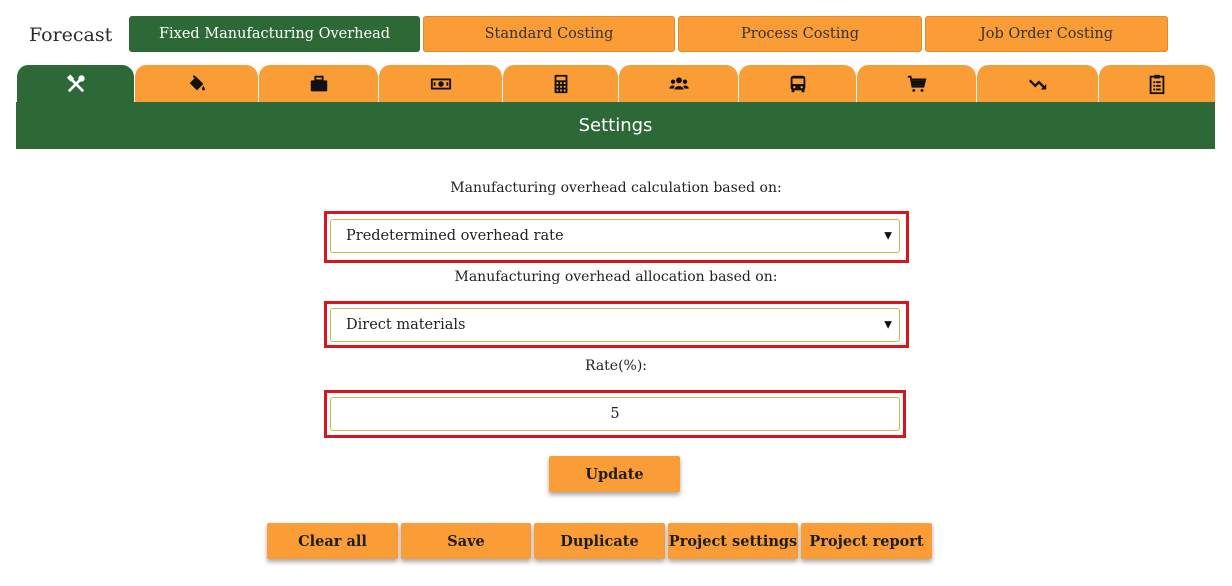 The image size is (1232, 586). I want to click on rate-input, so click(615, 414).